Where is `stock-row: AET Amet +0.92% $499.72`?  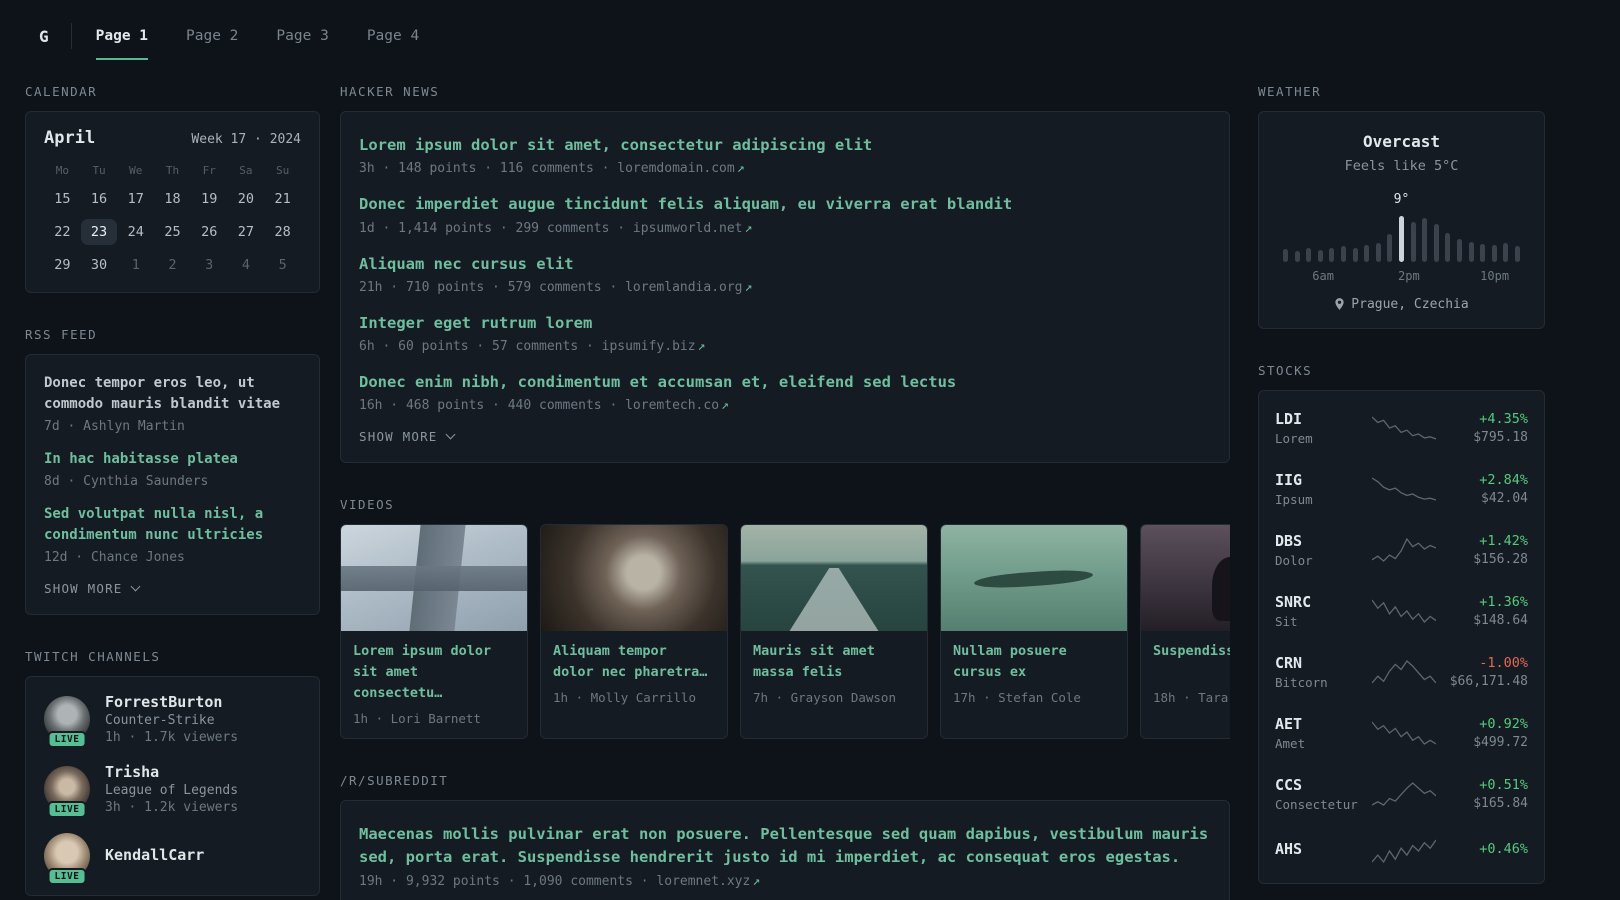 stock-row: AET Amet +0.92% $499.72 is located at coordinates (1401, 732).